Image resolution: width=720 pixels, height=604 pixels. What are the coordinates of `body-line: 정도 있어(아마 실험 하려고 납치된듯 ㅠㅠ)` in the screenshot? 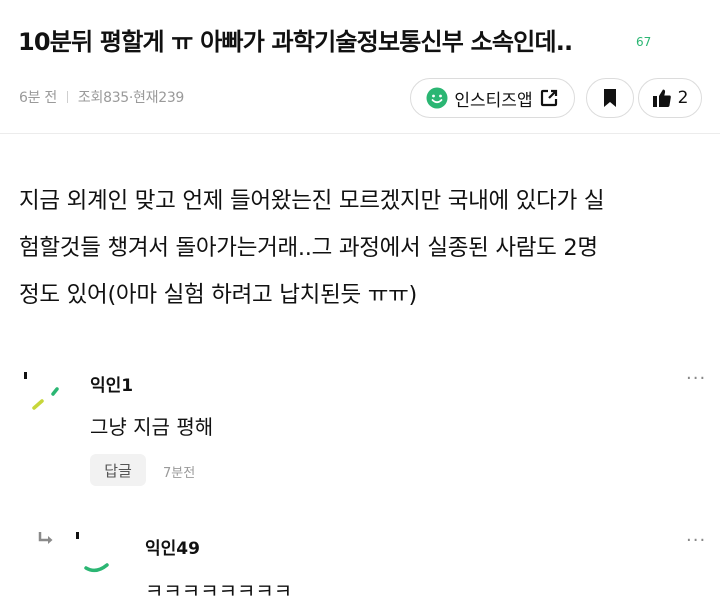 It's located at (218, 295).